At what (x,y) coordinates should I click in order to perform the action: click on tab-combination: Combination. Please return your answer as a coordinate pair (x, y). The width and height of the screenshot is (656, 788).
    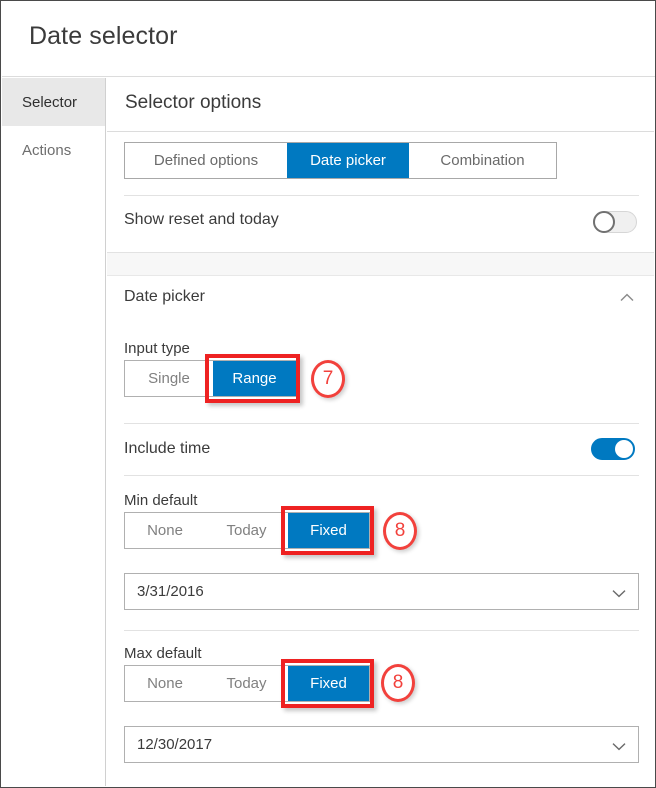
    Looking at the image, I should click on (482, 160).